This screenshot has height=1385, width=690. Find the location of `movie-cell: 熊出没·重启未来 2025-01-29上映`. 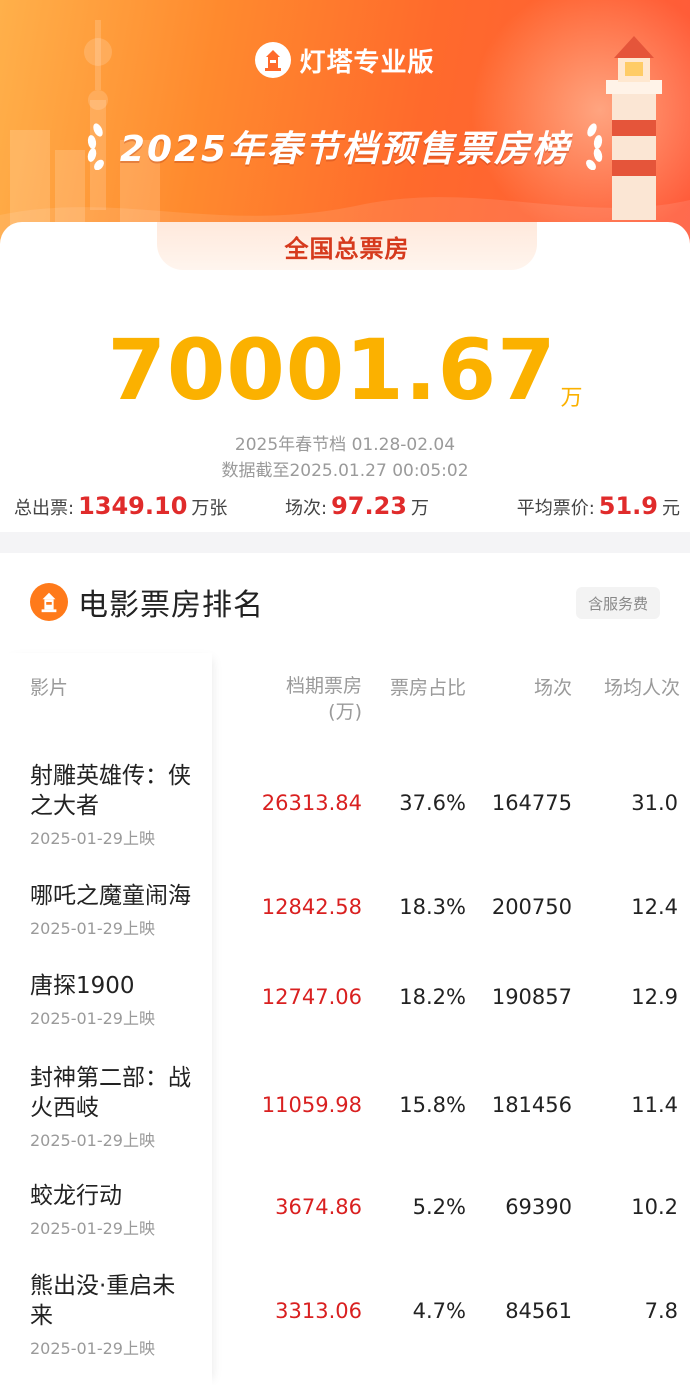

movie-cell: 熊出没·重启未来 2025-01-29上映 is located at coordinates (120, 1315).